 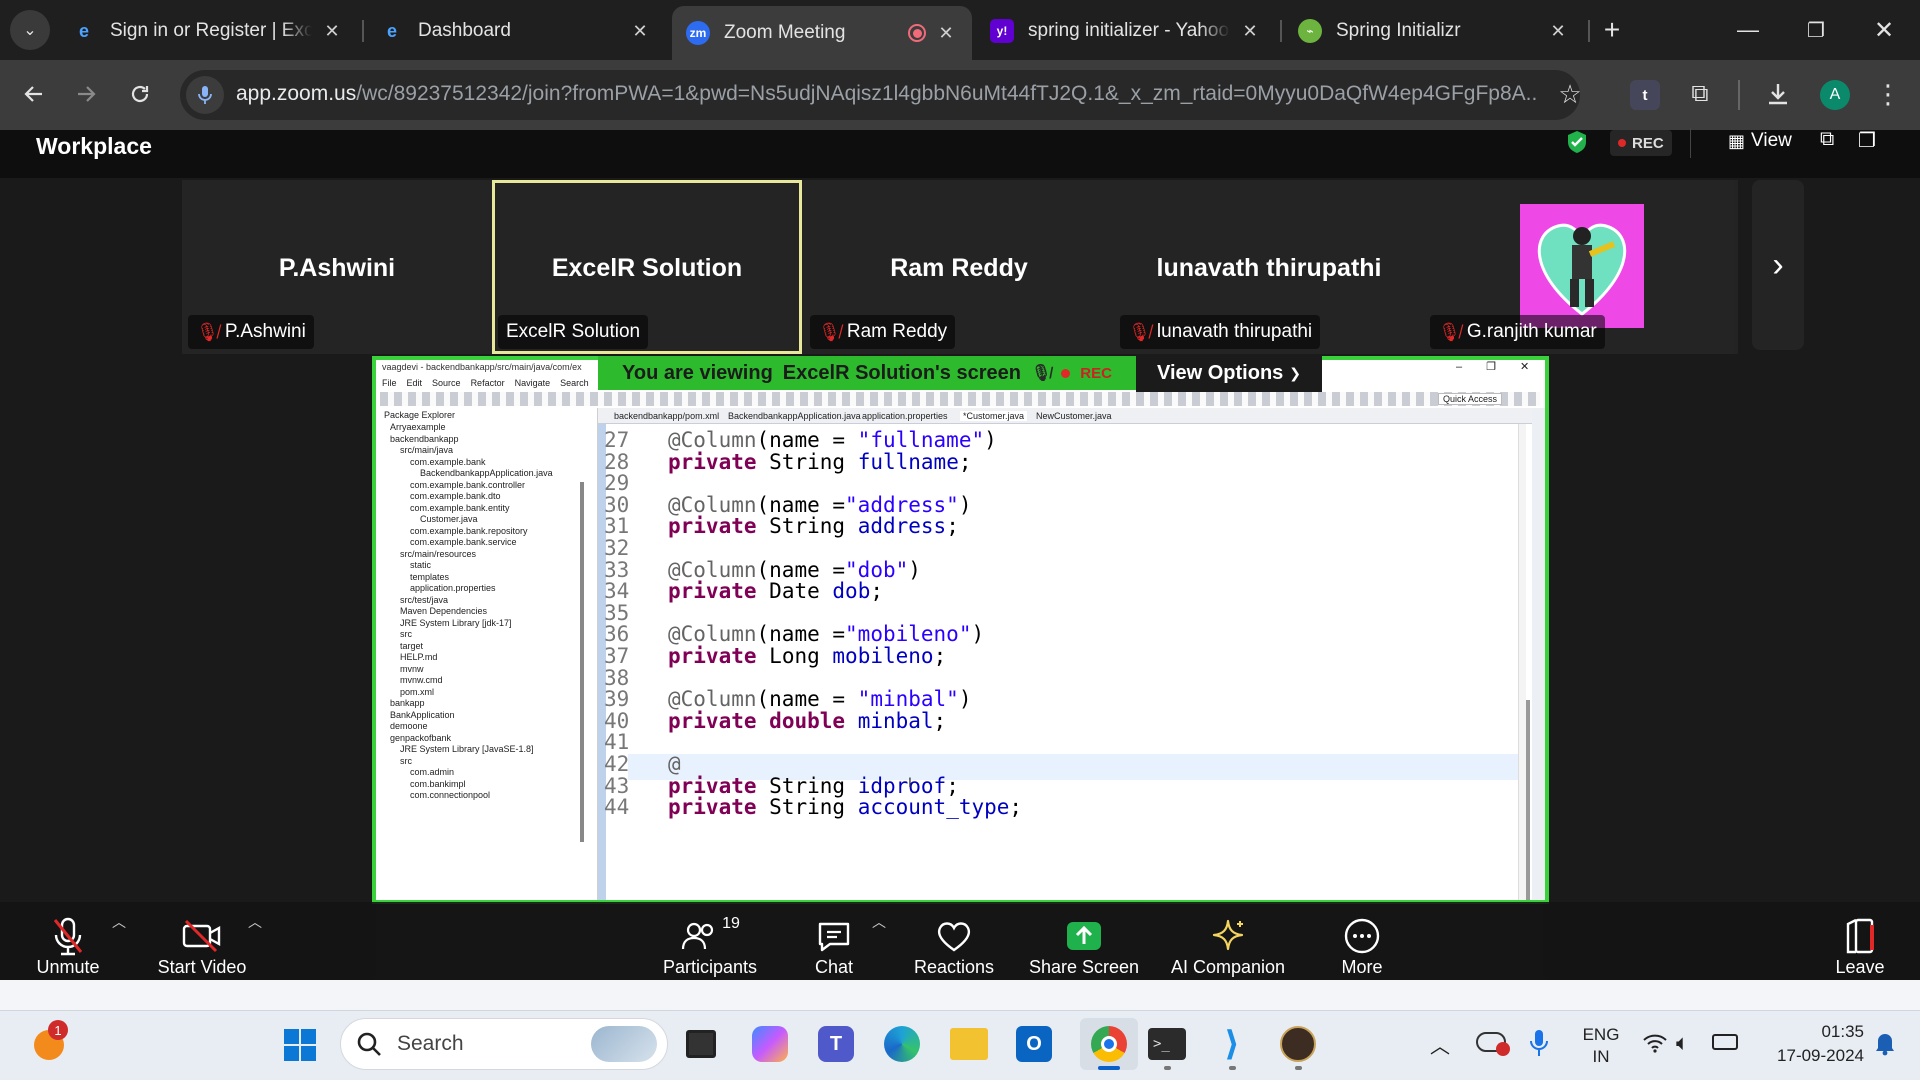 What do you see at coordinates (516, 31) in the screenshot?
I see `tab-dashboard: e Dashboard ✕` at bounding box center [516, 31].